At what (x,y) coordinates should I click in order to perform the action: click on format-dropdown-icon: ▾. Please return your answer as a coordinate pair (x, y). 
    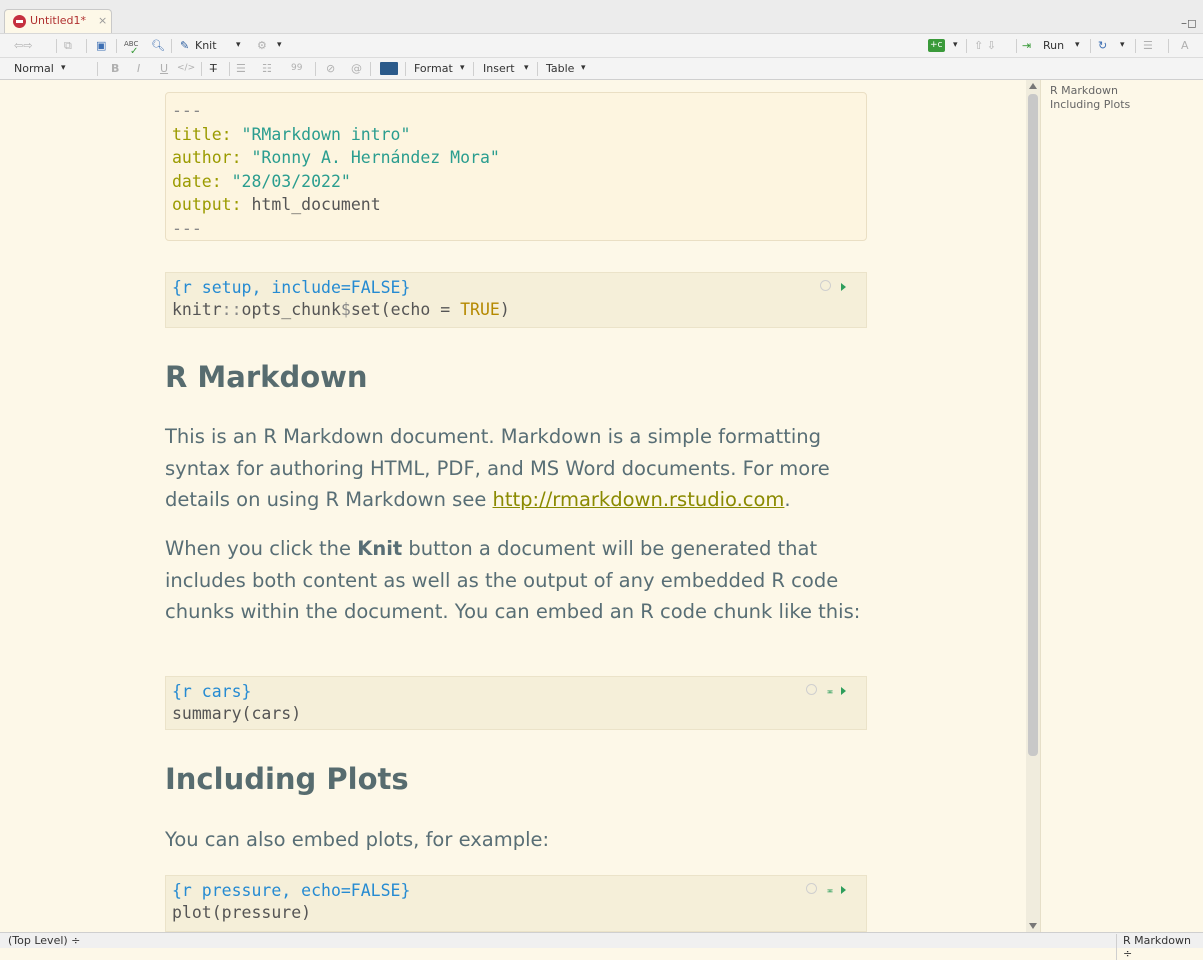
    Looking at the image, I should click on (462, 68).